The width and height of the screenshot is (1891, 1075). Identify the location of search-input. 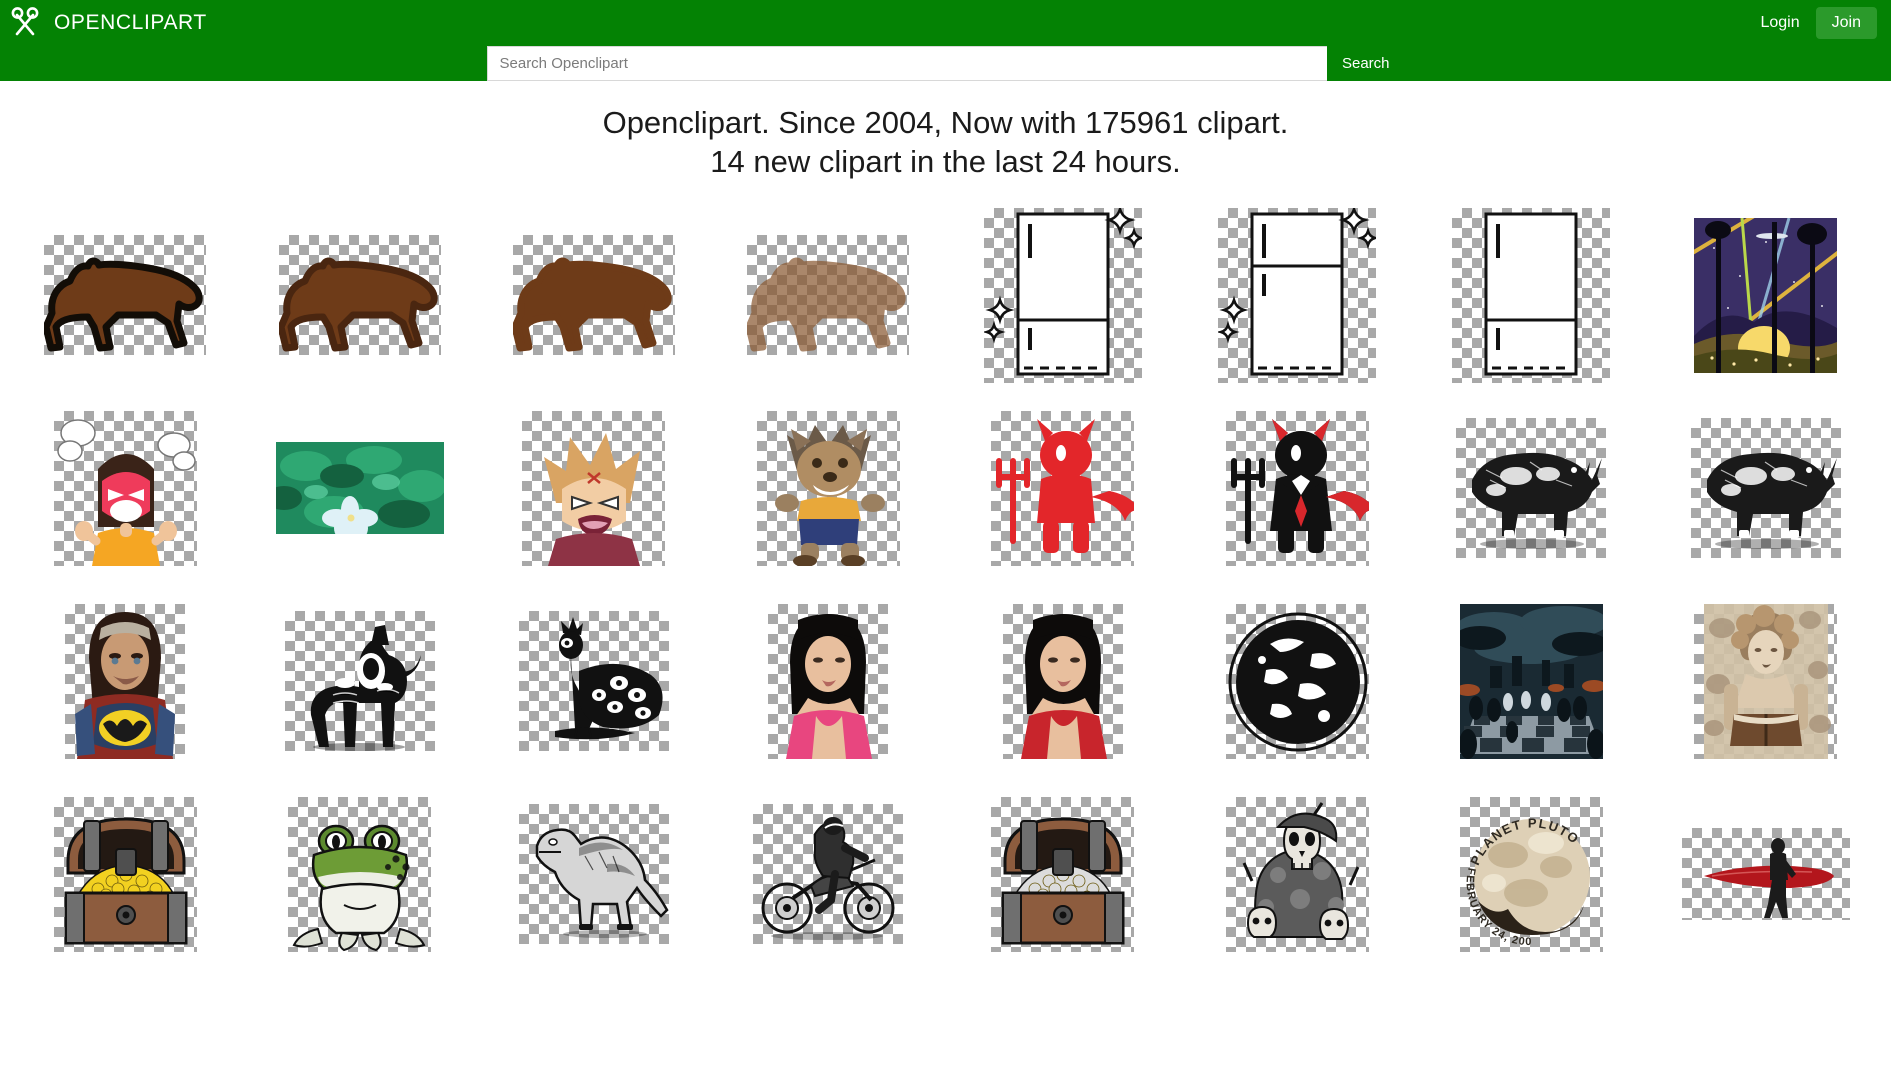
(906, 63).